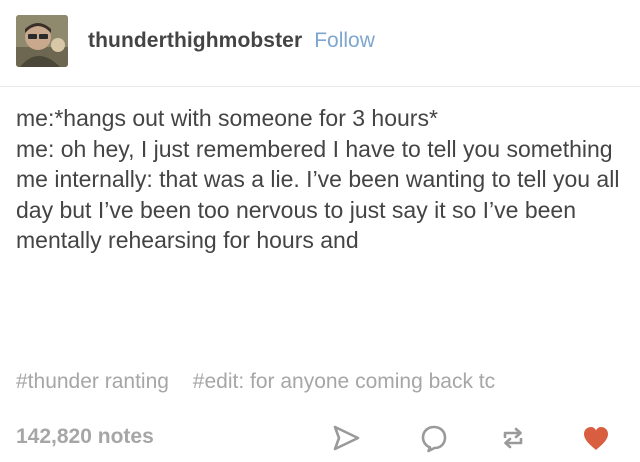 The height and width of the screenshot is (462, 640). Describe the element at coordinates (344, 381) in the screenshot. I see `tag-link: #edit: for anyone coming back tc` at that location.